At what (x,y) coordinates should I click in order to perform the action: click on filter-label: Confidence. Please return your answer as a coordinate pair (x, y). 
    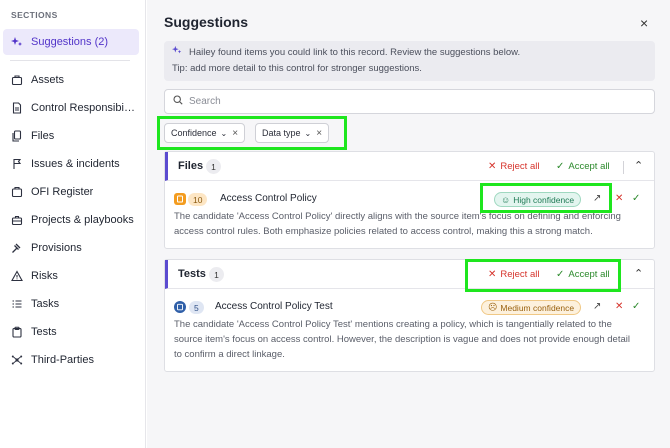
    Looking at the image, I should click on (194, 133).